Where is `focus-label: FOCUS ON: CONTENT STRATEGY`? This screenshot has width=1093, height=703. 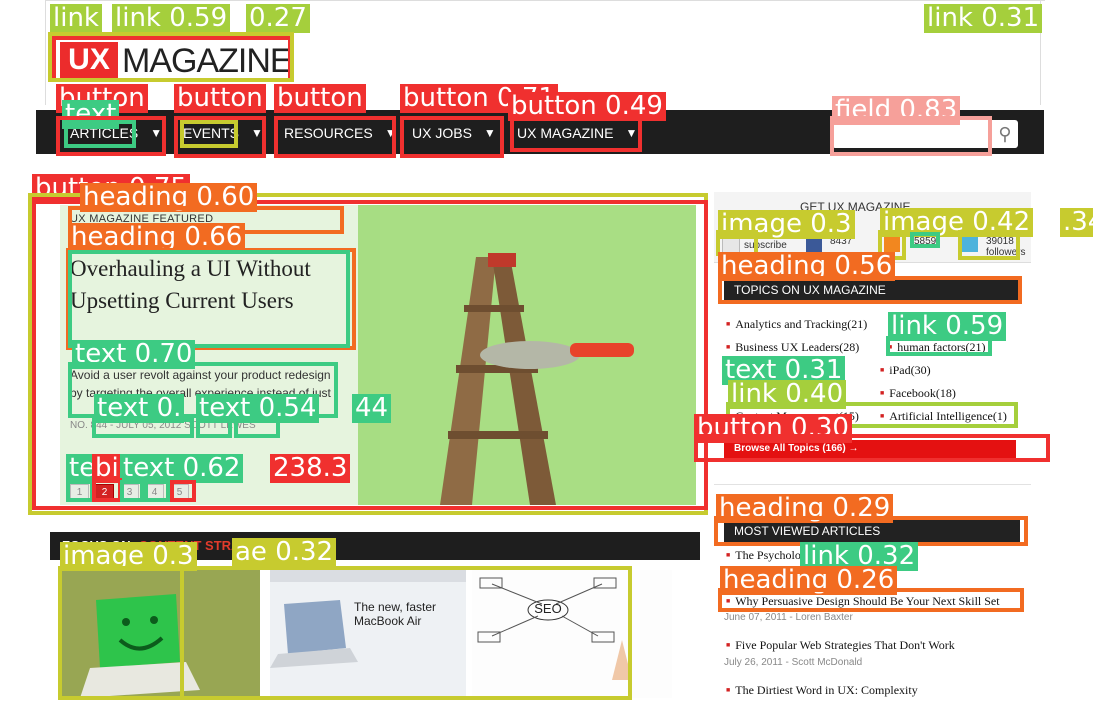
focus-label: FOCUS ON: CONTENT STRATEGY is located at coordinates (168, 545).